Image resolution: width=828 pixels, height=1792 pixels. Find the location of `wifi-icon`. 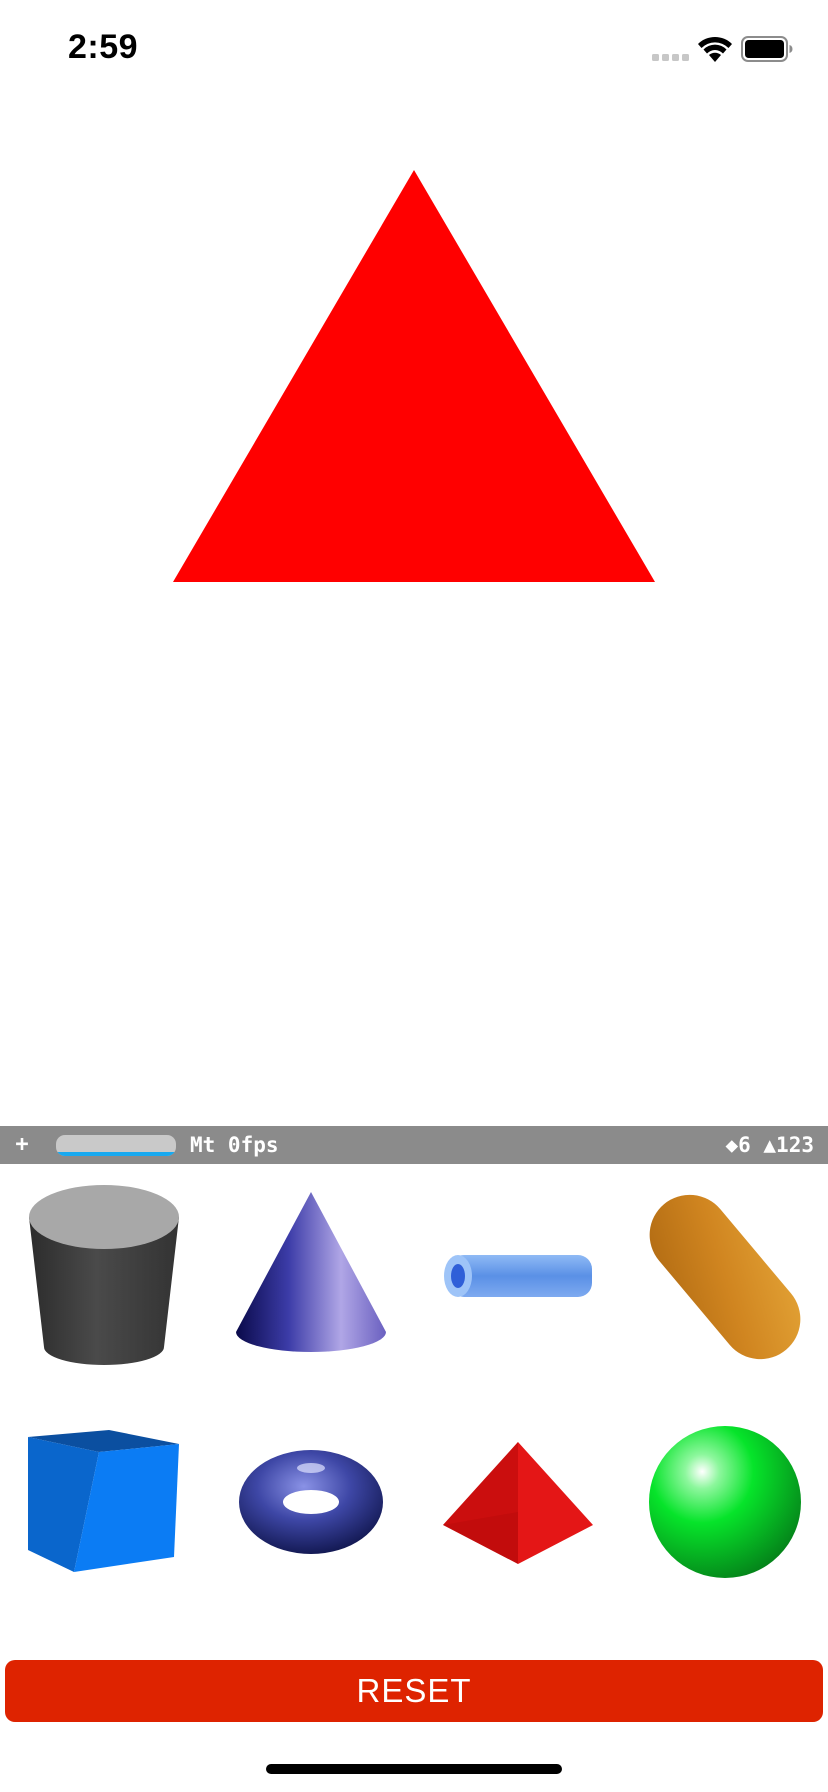

wifi-icon is located at coordinates (715, 49).